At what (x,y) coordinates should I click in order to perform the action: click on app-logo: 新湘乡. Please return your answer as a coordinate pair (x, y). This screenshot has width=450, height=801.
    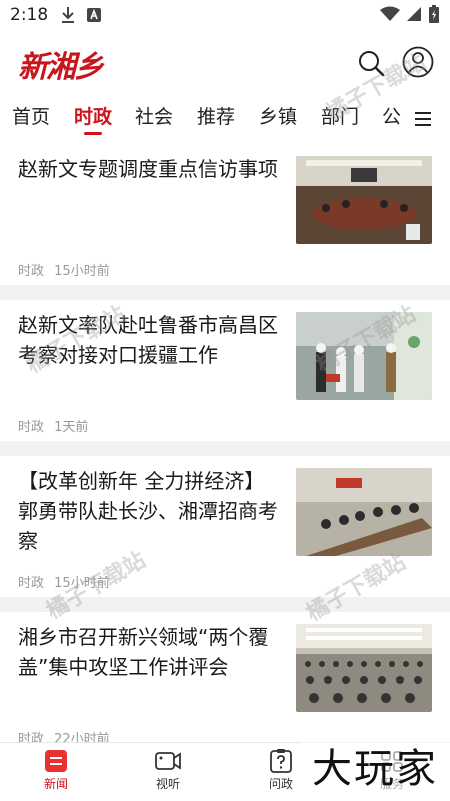
    Looking at the image, I should click on (61, 67).